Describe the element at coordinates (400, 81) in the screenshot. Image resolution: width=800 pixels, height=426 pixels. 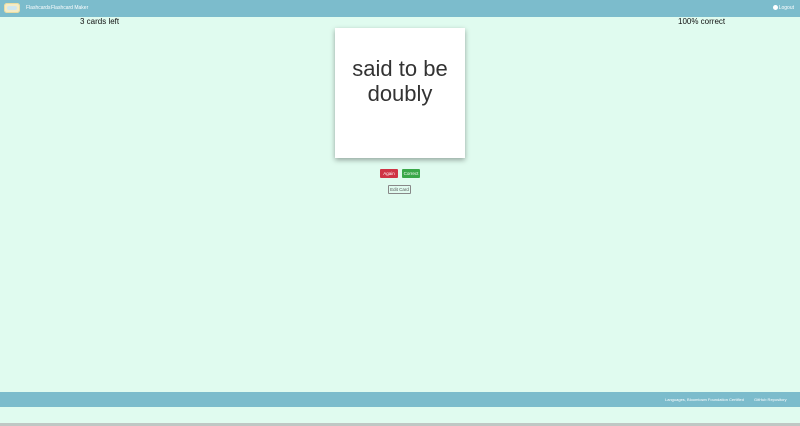
I see `flashcard-text: said to be doubly` at that location.